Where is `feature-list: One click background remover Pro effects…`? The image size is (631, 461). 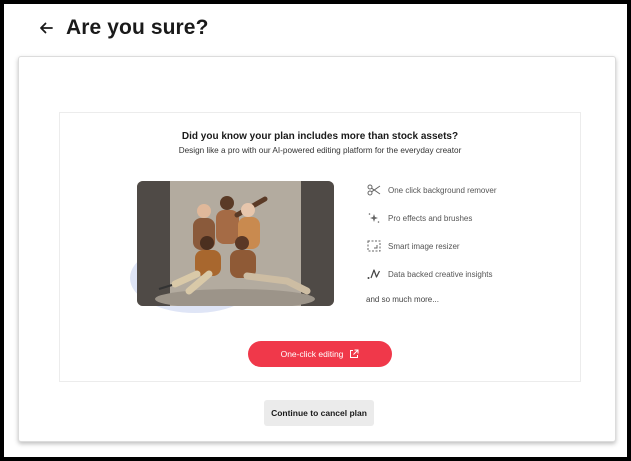
feature-list: One click background remover Pro effects… is located at coordinates (456, 243).